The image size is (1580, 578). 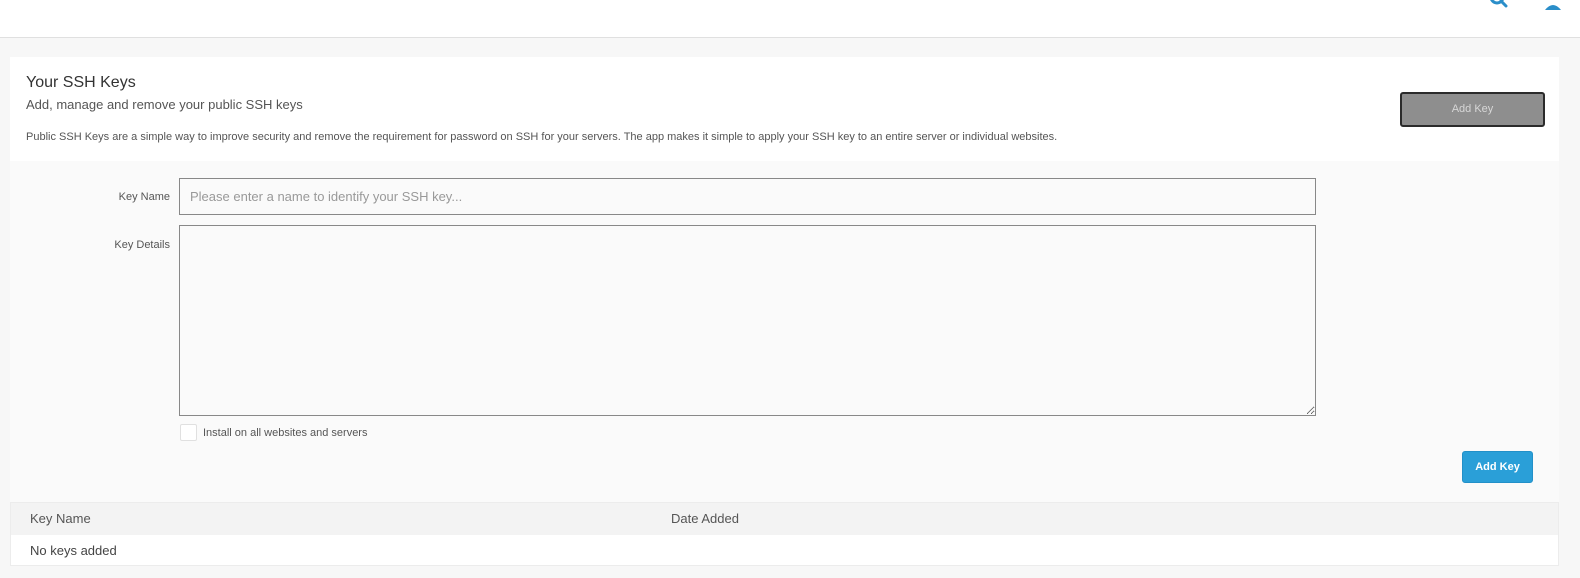 What do you see at coordinates (705, 518) in the screenshot?
I see `column-header-date-added: Date Added` at bounding box center [705, 518].